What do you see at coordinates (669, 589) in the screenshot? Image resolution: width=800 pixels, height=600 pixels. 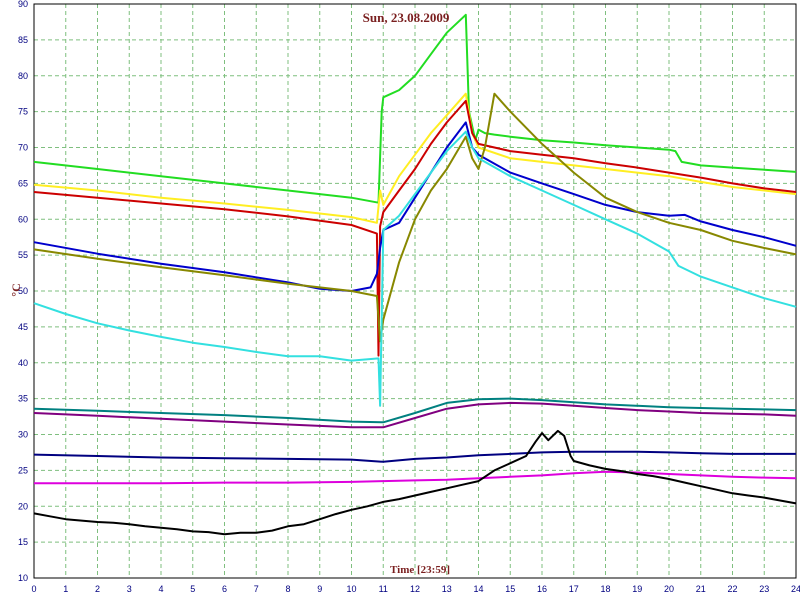 I see `x-tick-label: 20` at bounding box center [669, 589].